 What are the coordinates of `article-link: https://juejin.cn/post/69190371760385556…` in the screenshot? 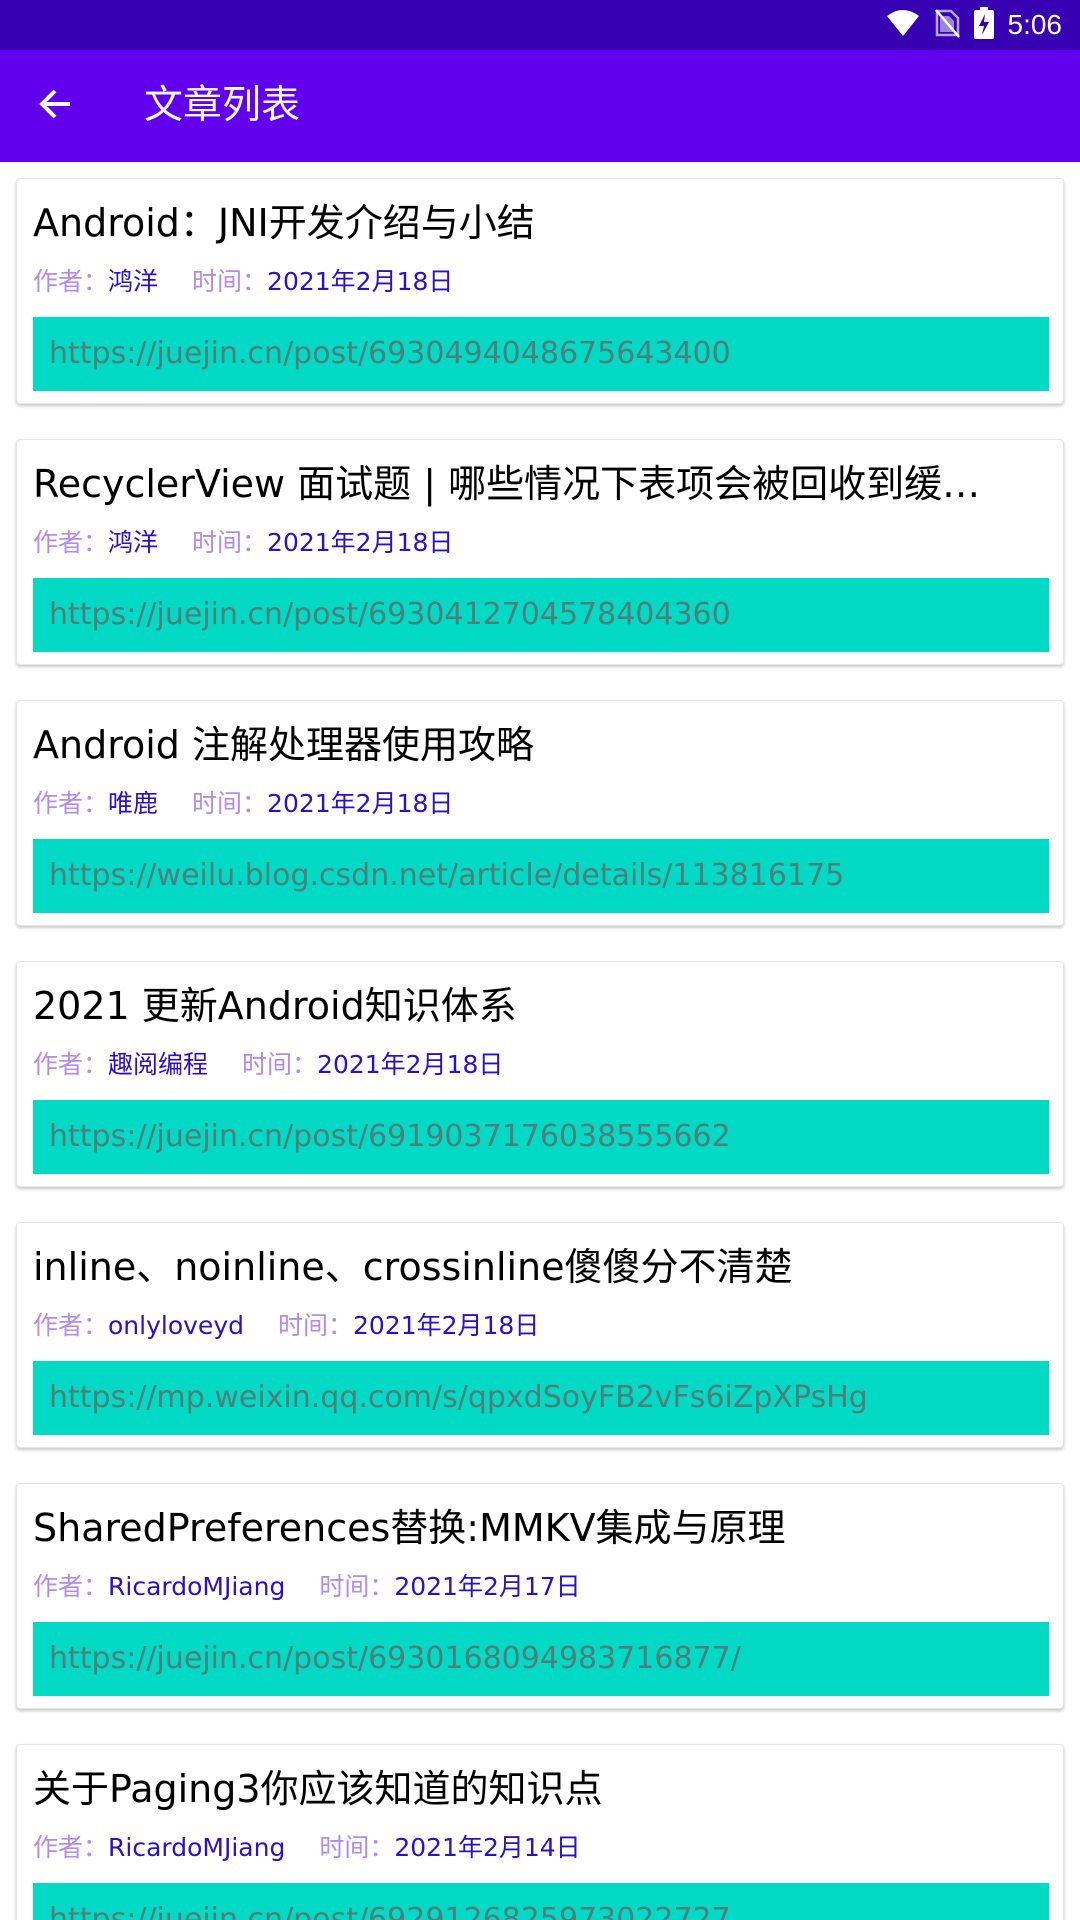 It's located at (541, 1137).